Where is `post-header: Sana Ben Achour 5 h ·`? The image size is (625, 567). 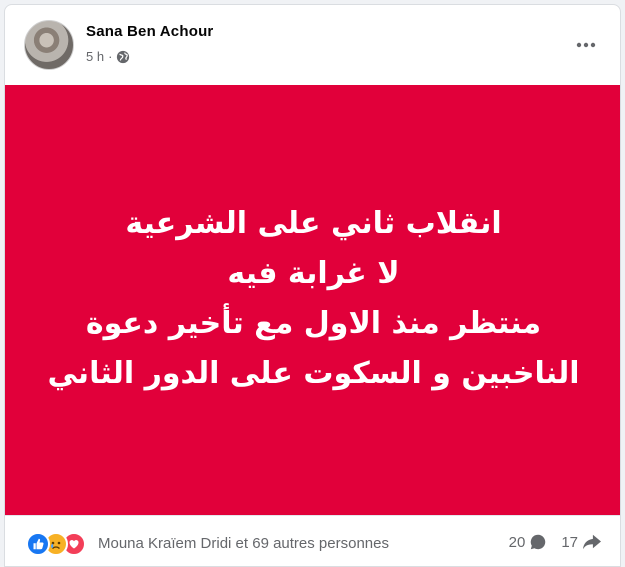 post-header: Sana Ben Achour 5 h · is located at coordinates (312, 45).